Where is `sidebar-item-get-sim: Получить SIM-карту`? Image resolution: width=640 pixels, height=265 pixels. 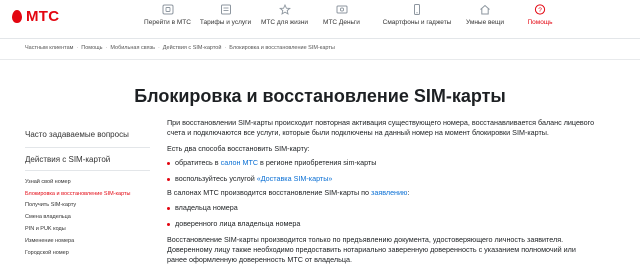 sidebar-item-get-sim: Получить SIM-карту is located at coordinates (50, 205).